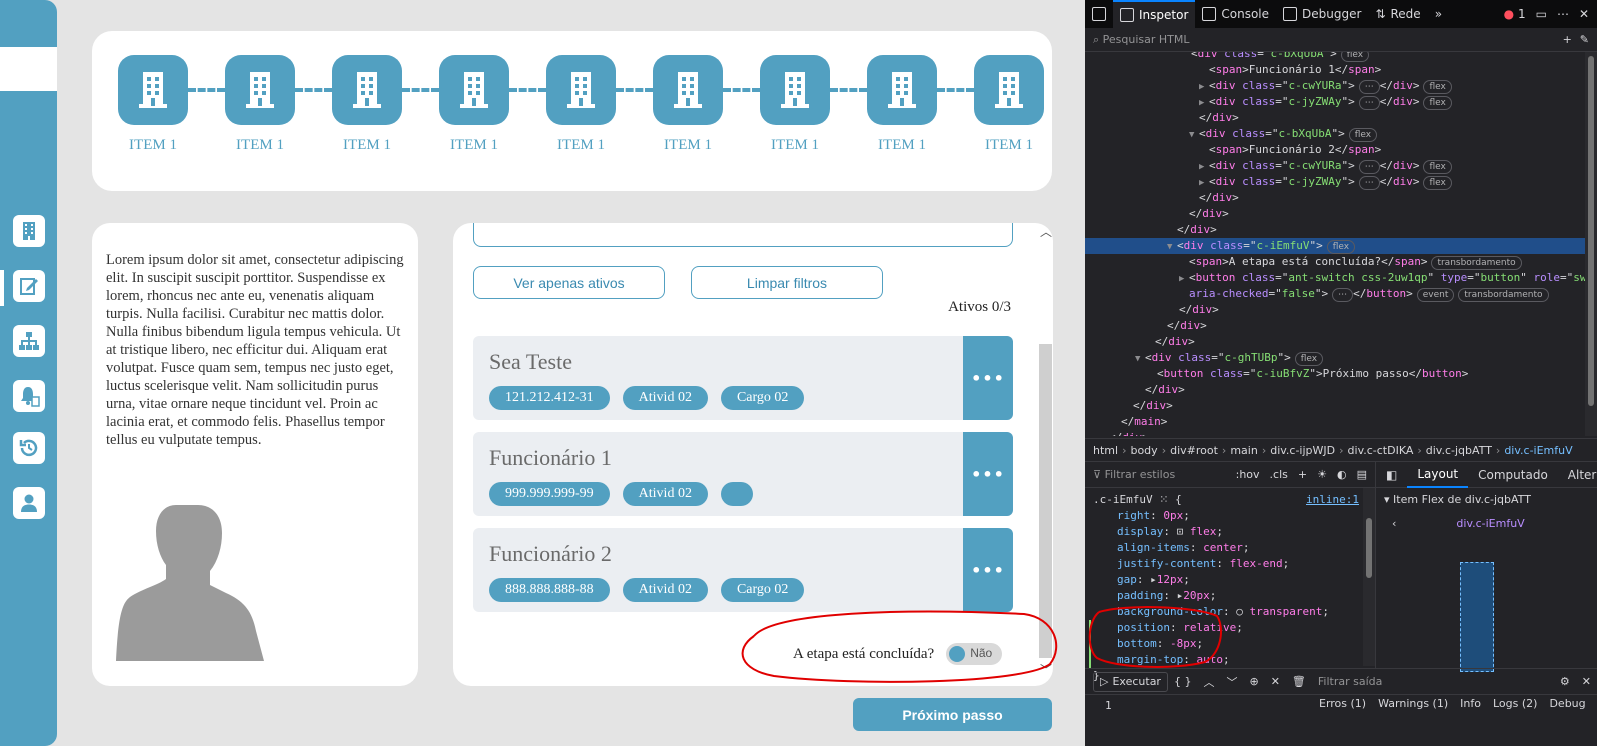  What do you see at coordinates (1194, 450) in the screenshot?
I see `breadcrumb-item: div#root` at bounding box center [1194, 450].